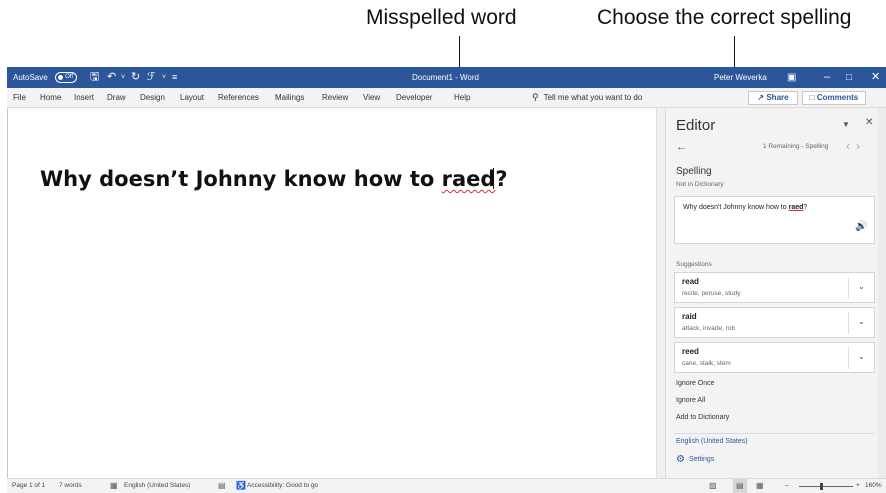  Describe the element at coordinates (774, 322) in the screenshot. I see `suggestion-item: raid attack, invade, rob ⌄` at that location.